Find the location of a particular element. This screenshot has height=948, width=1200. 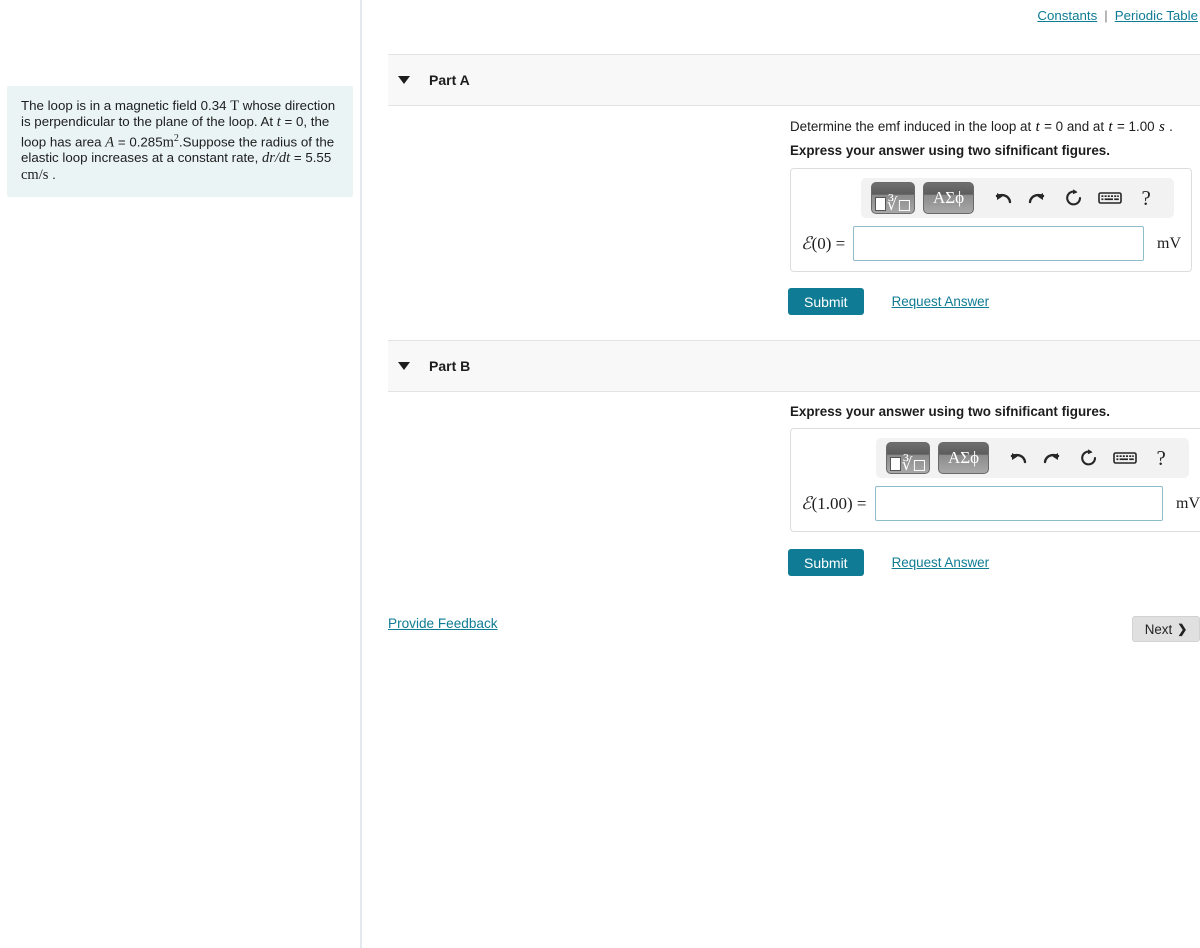

part-a-prompt-text-1: Determine the emf induced in the loop at is located at coordinates (911, 126).